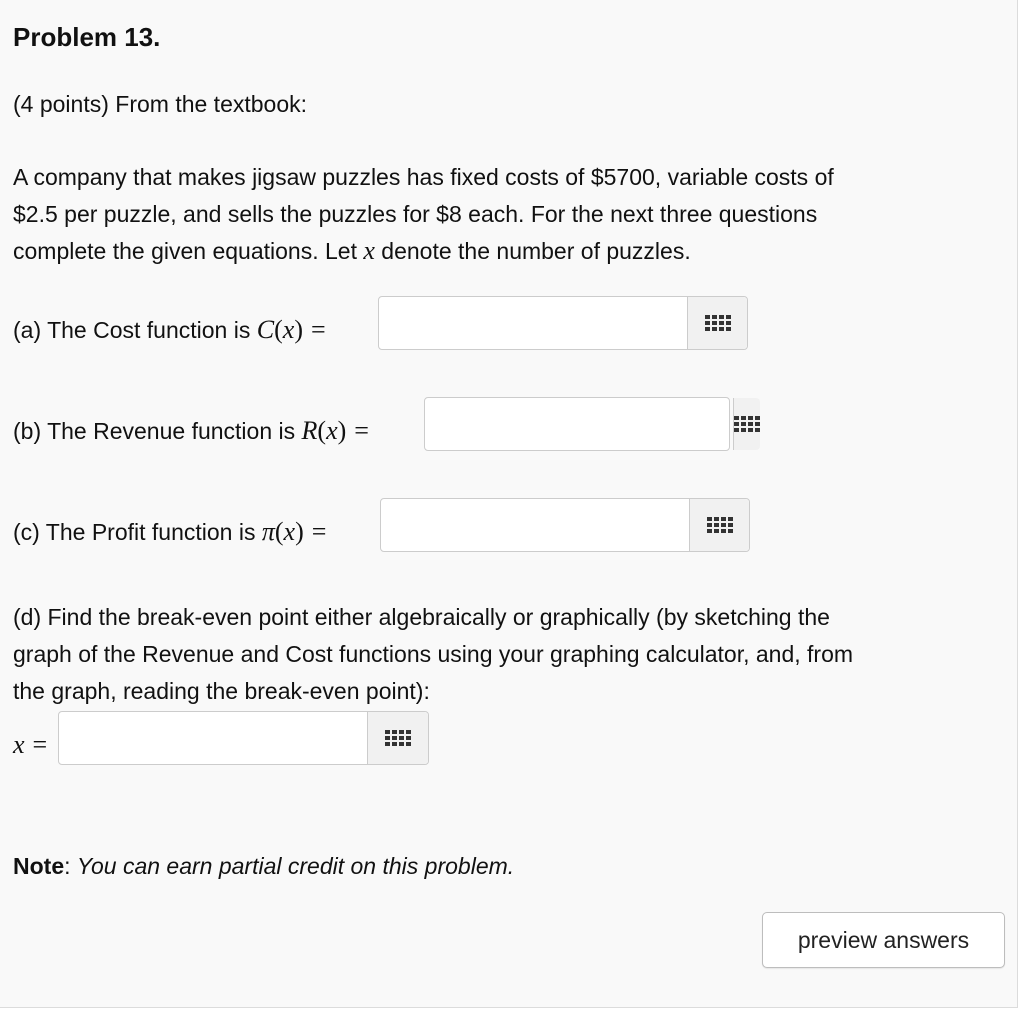  Describe the element at coordinates (535, 525) in the screenshot. I see `part-c-answer-input` at that location.